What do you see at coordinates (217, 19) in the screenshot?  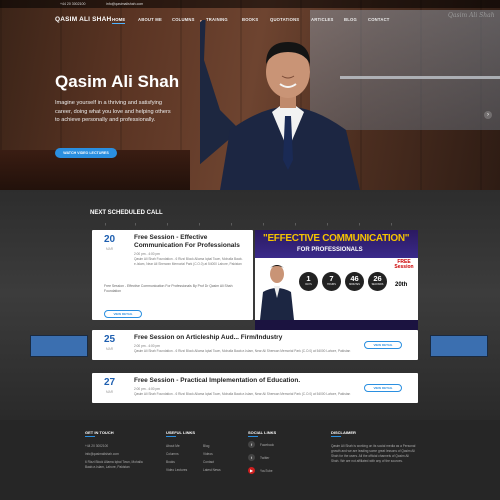 I see `nav-training: TRAINING` at bounding box center [217, 19].